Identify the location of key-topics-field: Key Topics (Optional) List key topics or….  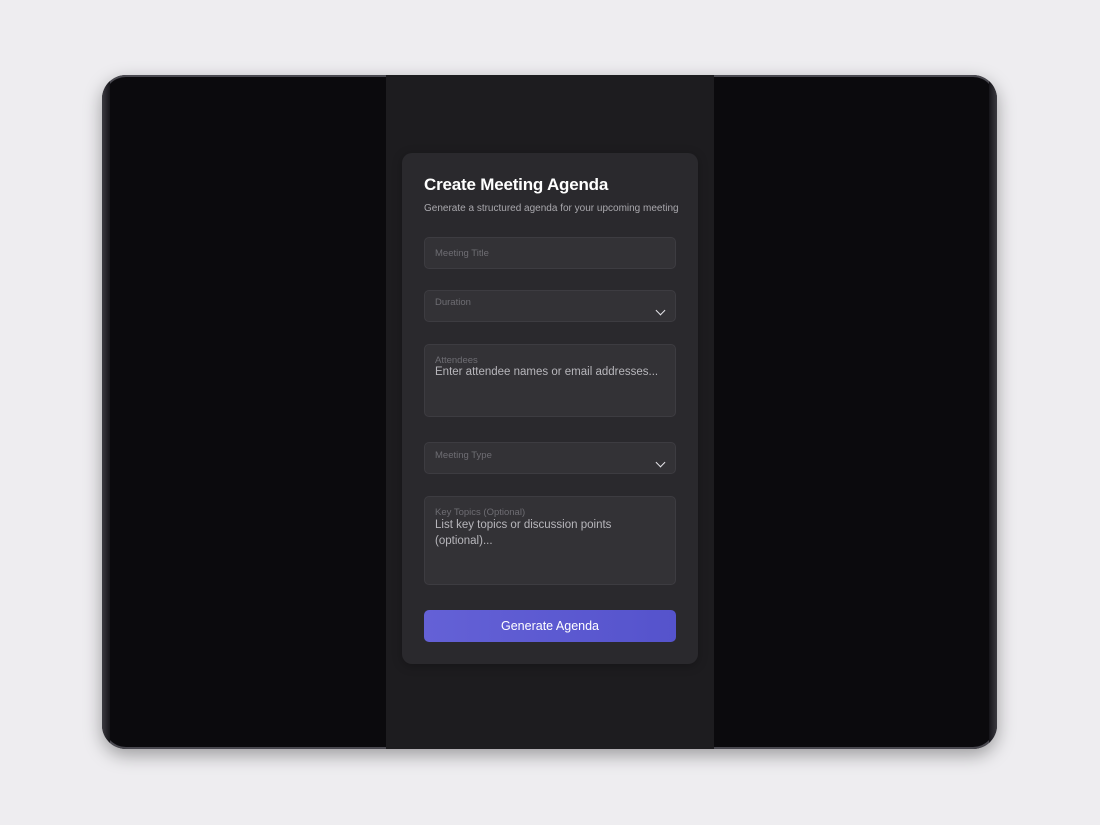
(550, 540).